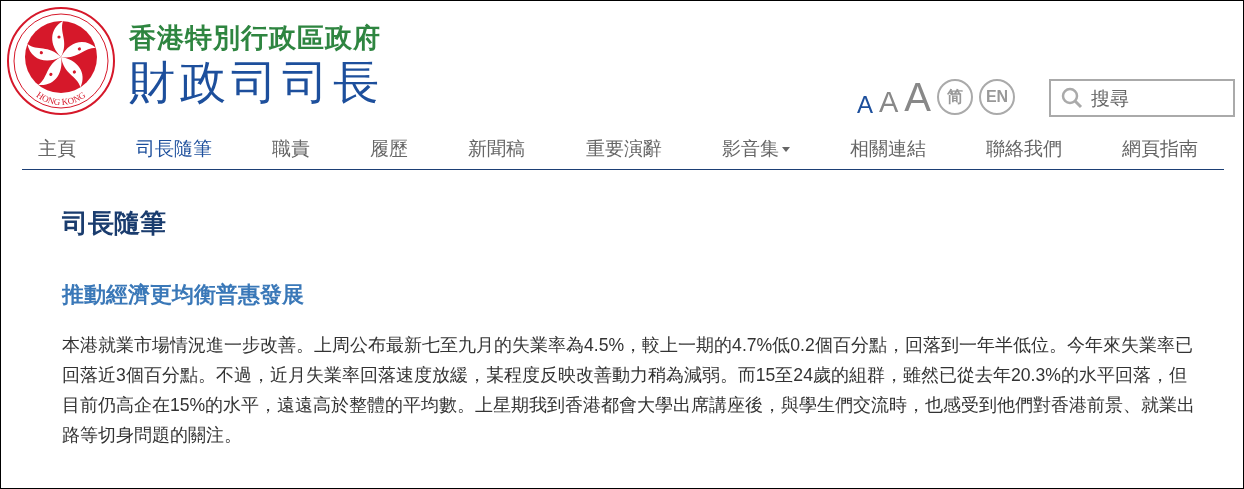 This screenshot has width=1244, height=489. Describe the element at coordinates (887, 149) in the screenshot. I see `nav-link: 相關連結` at that location.